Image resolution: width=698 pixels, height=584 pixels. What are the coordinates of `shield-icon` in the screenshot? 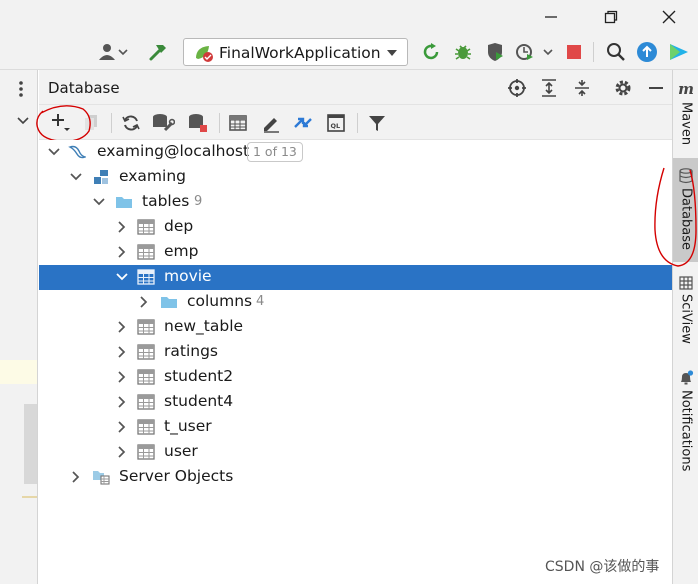 It's located at (495, 52).